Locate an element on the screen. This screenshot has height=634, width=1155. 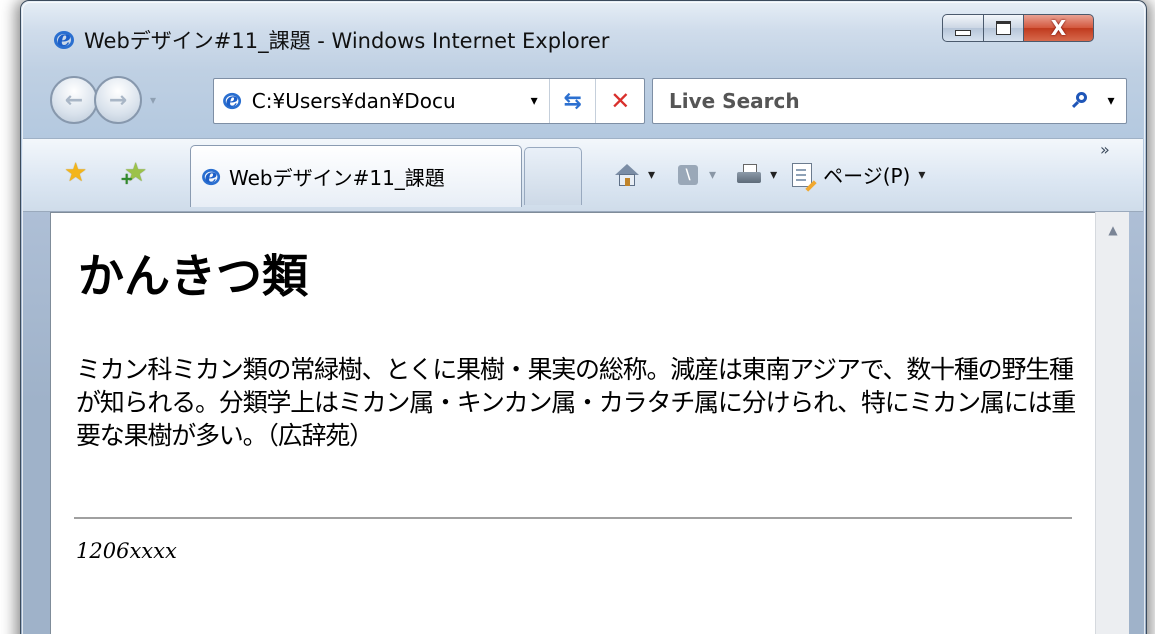
command-items: ▾ \ ▾ ▾ ページ(P) ▾ is located at coordinates (769, 176).